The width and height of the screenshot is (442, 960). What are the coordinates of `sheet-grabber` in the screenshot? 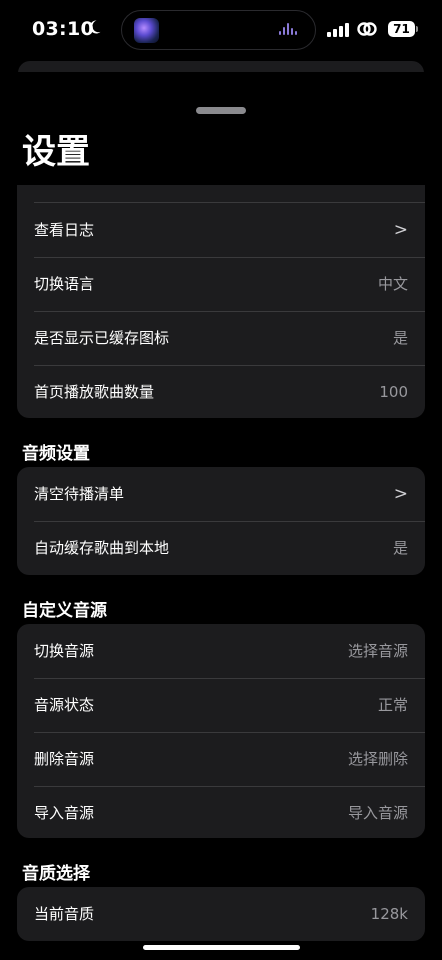 It's located at (221, 110).